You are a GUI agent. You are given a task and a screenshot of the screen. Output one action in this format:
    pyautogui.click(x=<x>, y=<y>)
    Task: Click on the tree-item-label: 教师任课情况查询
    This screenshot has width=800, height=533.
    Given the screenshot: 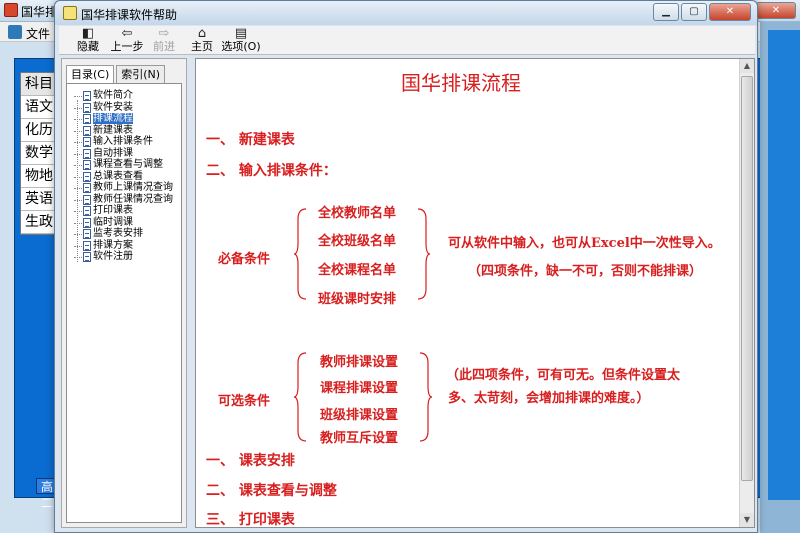 What is the action you would take?
    pyautogui.click(x=133, y=199)
    